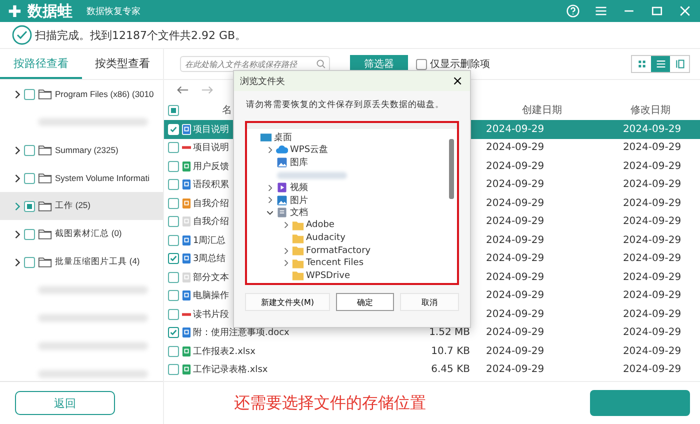  What do you see at coordinates (209, 259) in the screenshot?
I see `file-name: 3周总结` at bounding box center [209, 259].